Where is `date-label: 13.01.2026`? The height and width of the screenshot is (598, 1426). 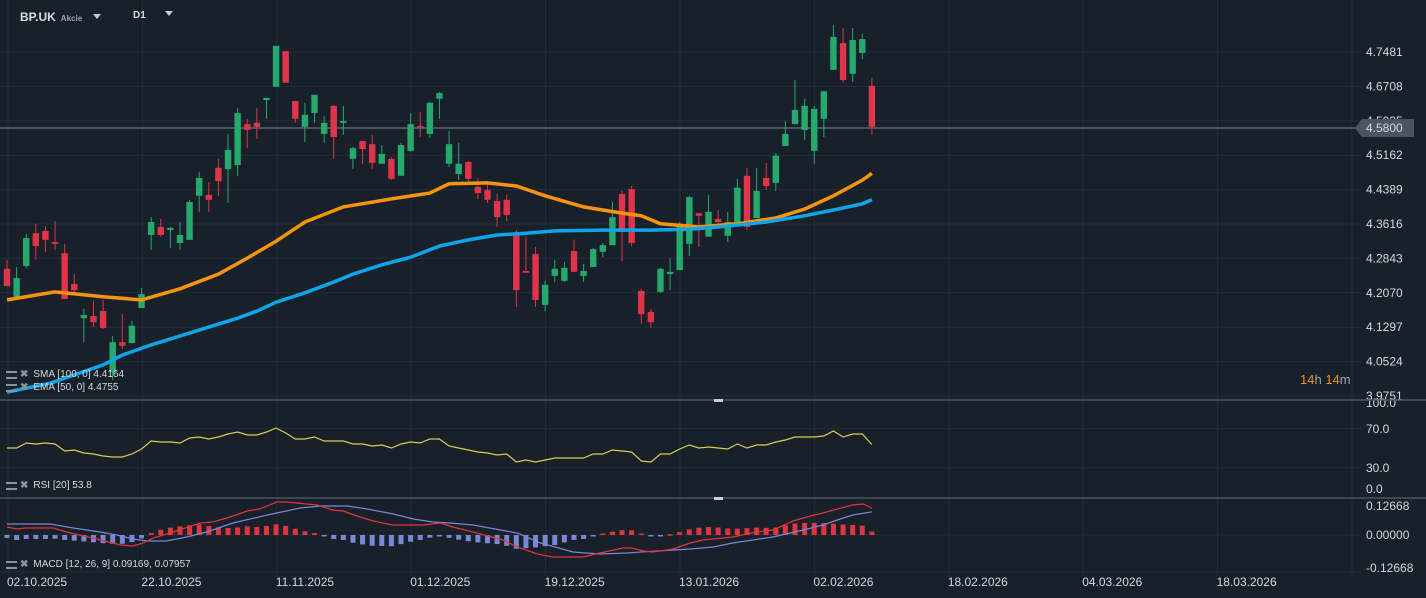
date-label: 13.01.2026 is located at coordinates (709, 582).